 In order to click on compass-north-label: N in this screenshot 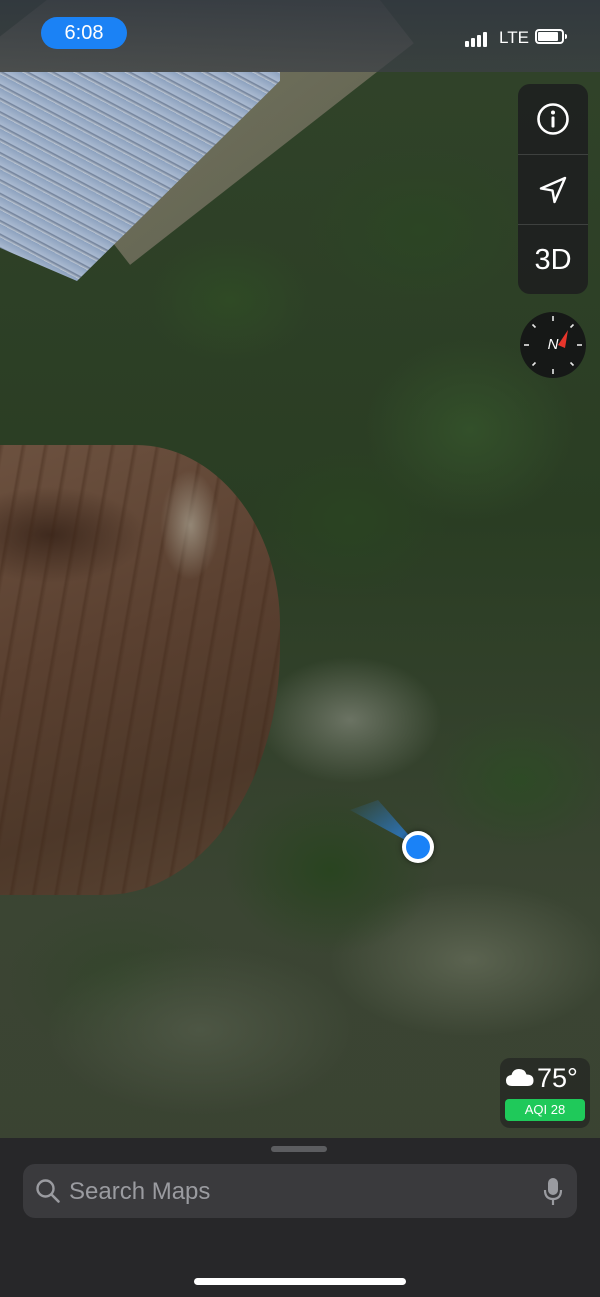, I will do `click(553, 344)`.